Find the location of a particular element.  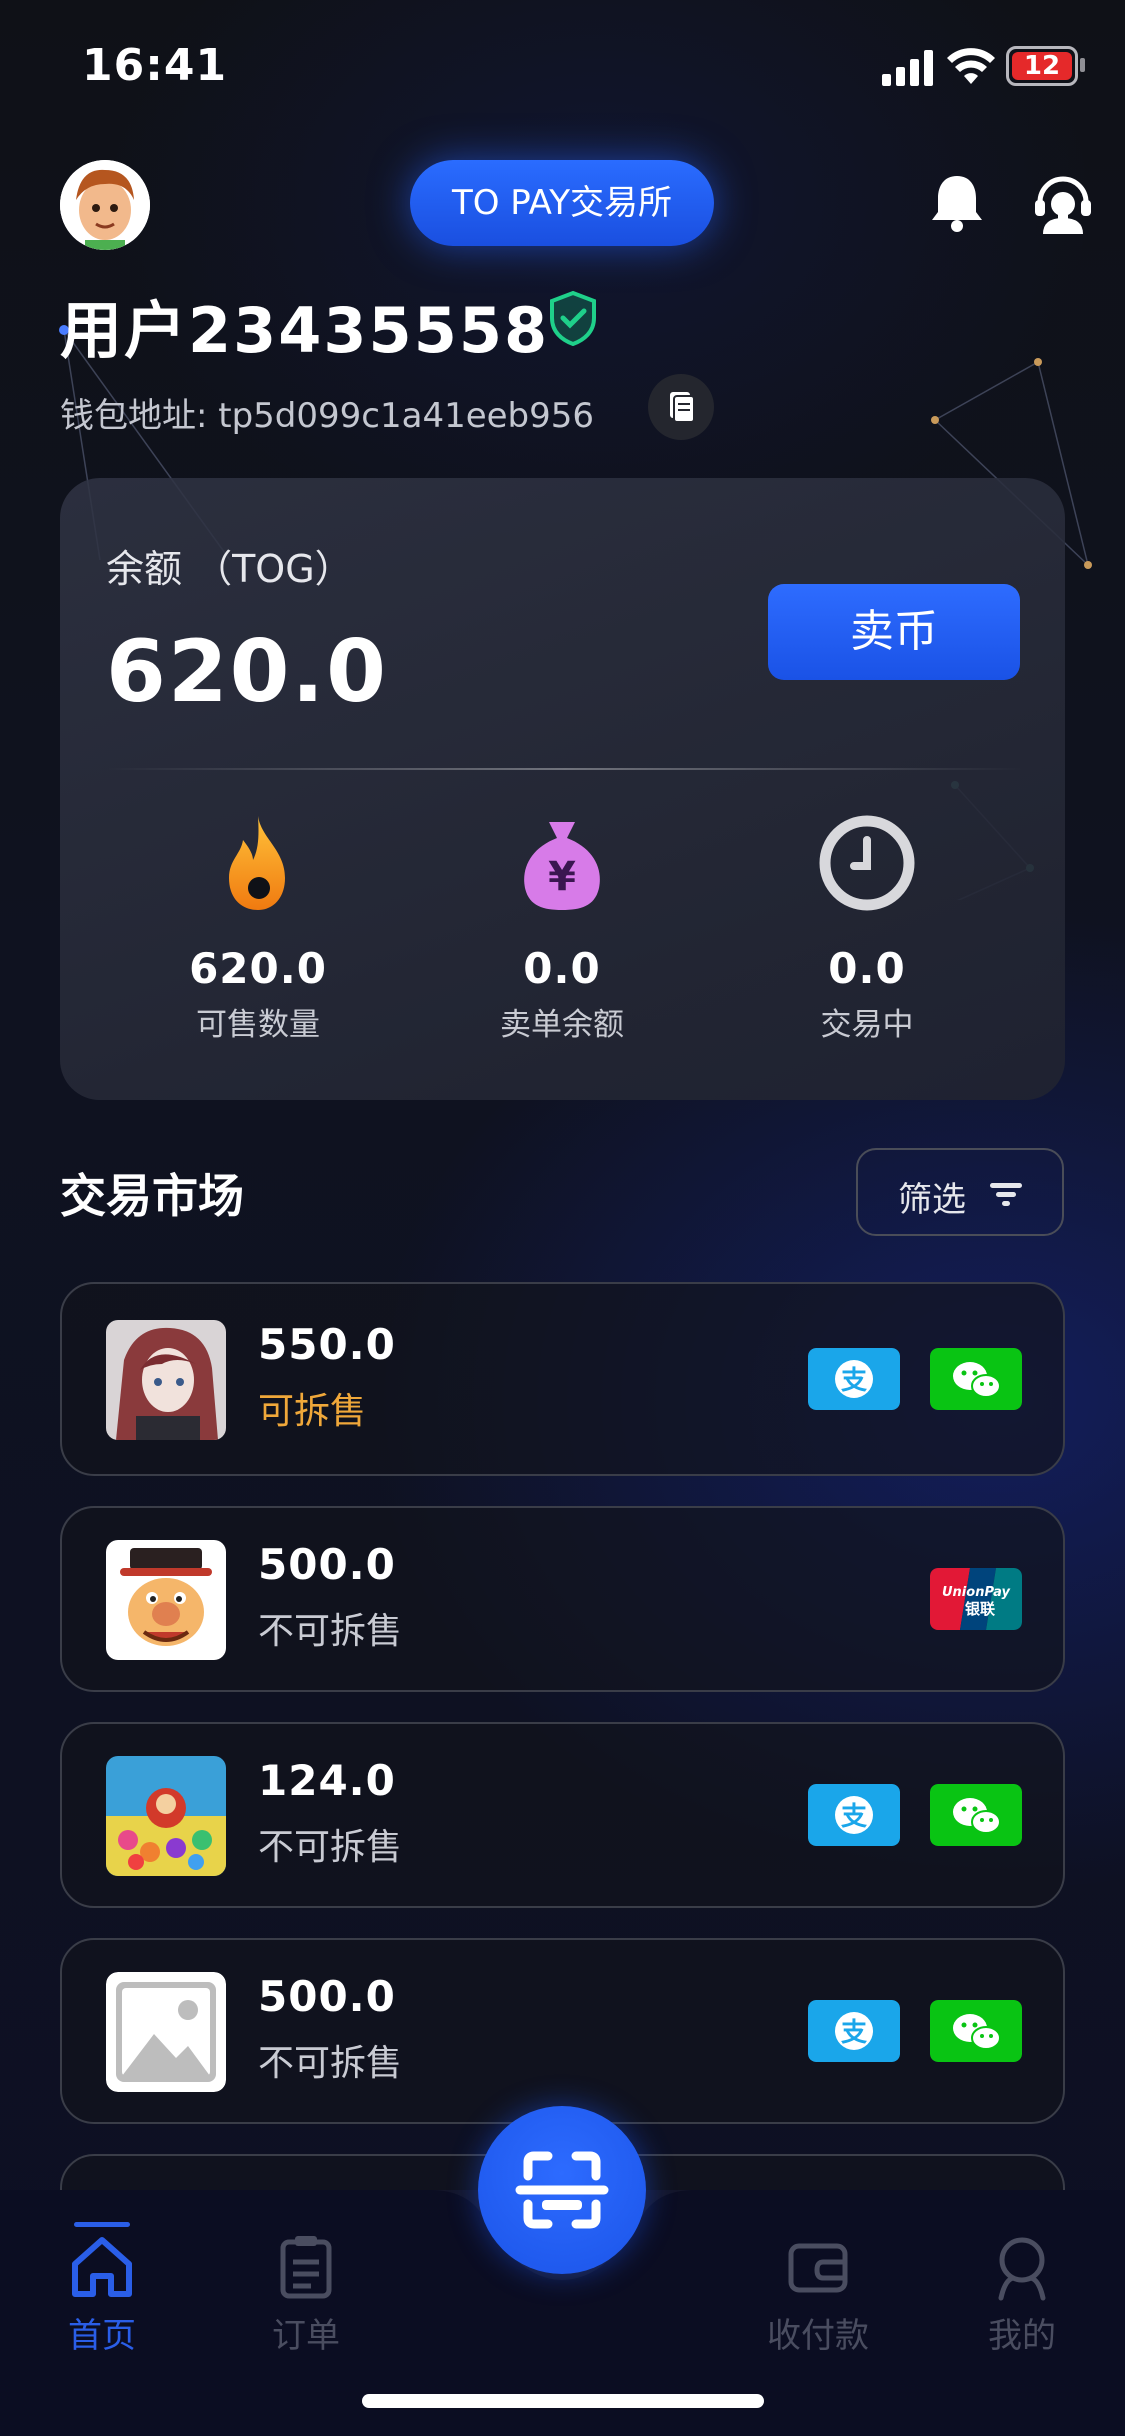

money-bag-icon: ¥ is located at coordinates (562, 866).